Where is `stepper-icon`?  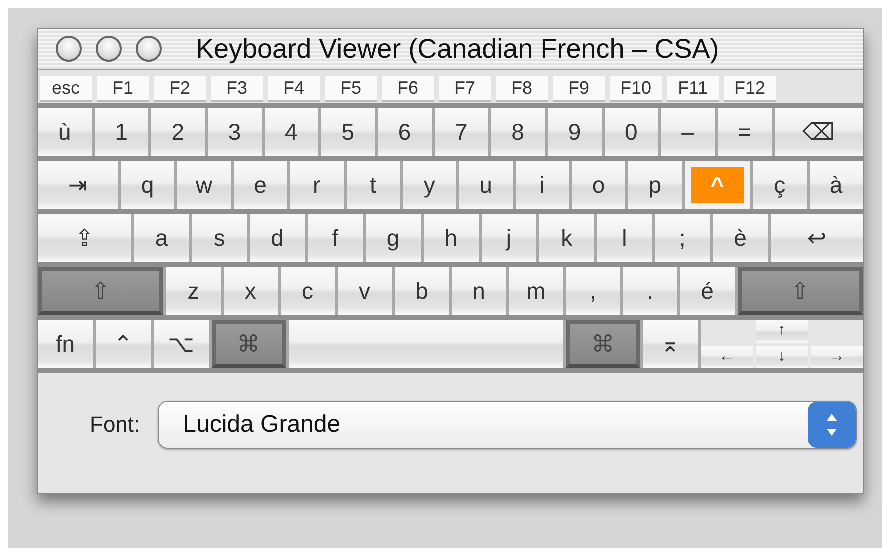
stepper-icon is located at coordinates (832, 425).